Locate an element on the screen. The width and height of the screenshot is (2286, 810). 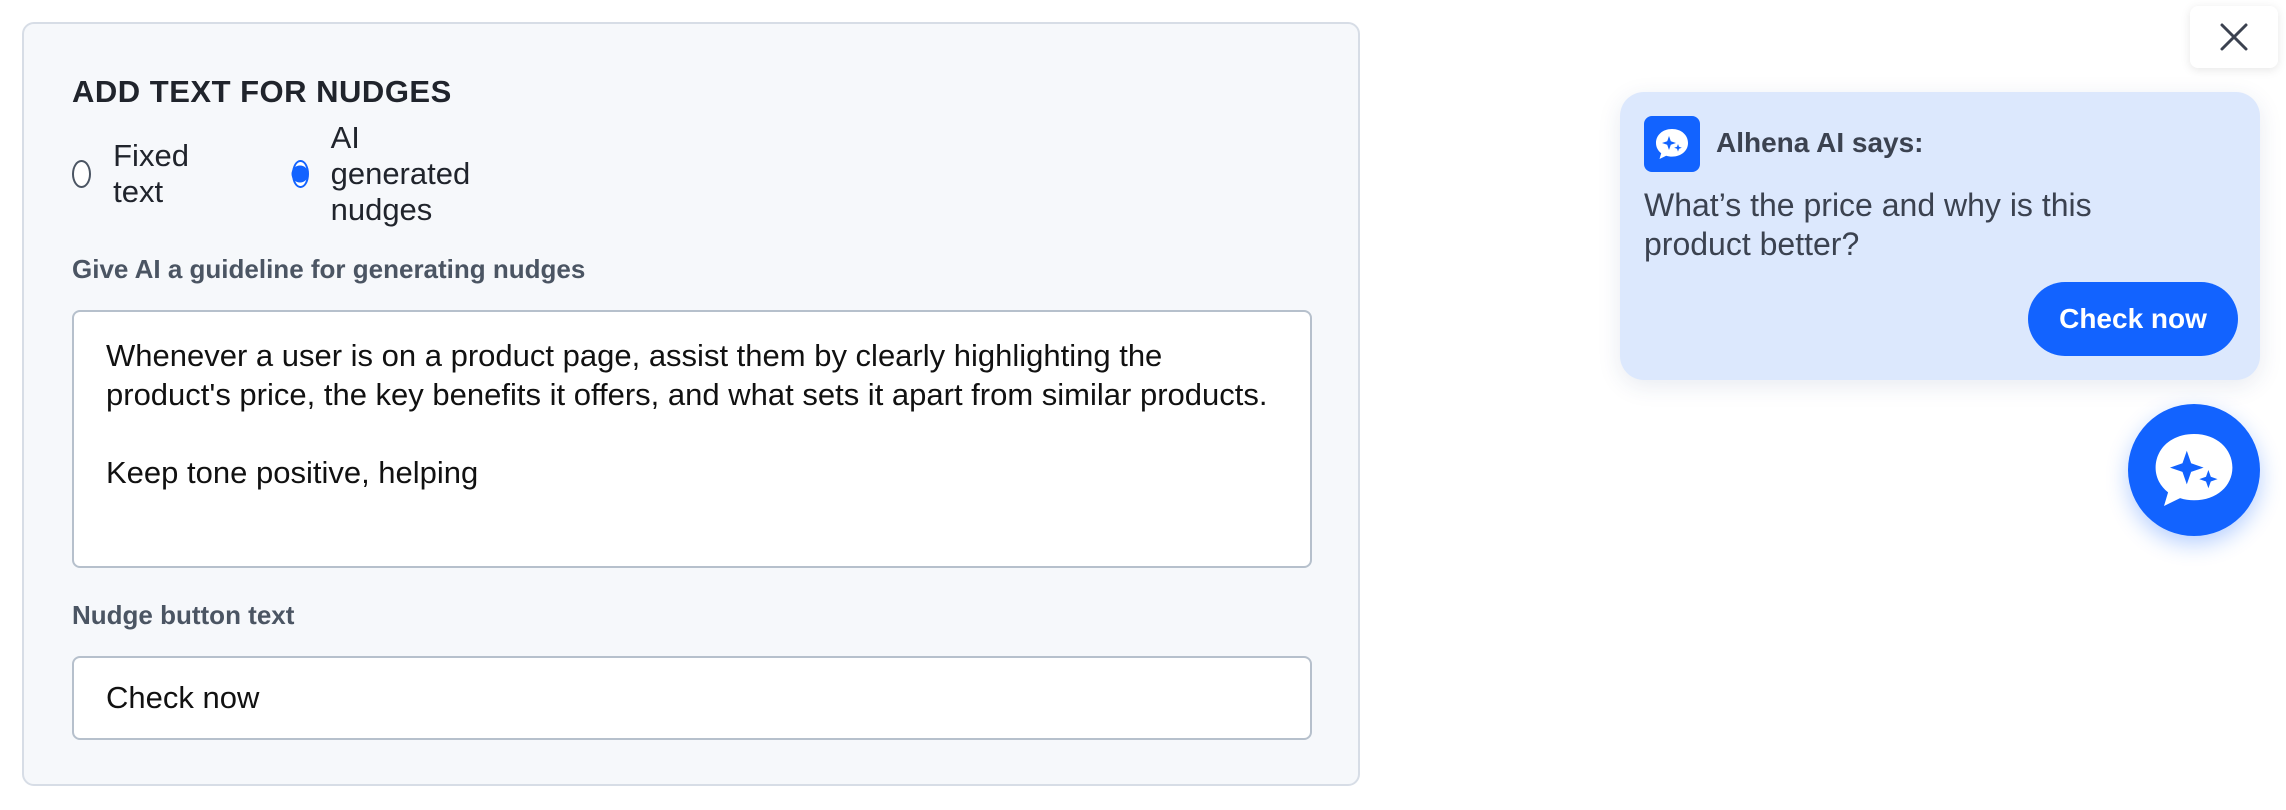
panel-title: ADD TEXT FOR NUDGES is located at coordinates (262, 91).